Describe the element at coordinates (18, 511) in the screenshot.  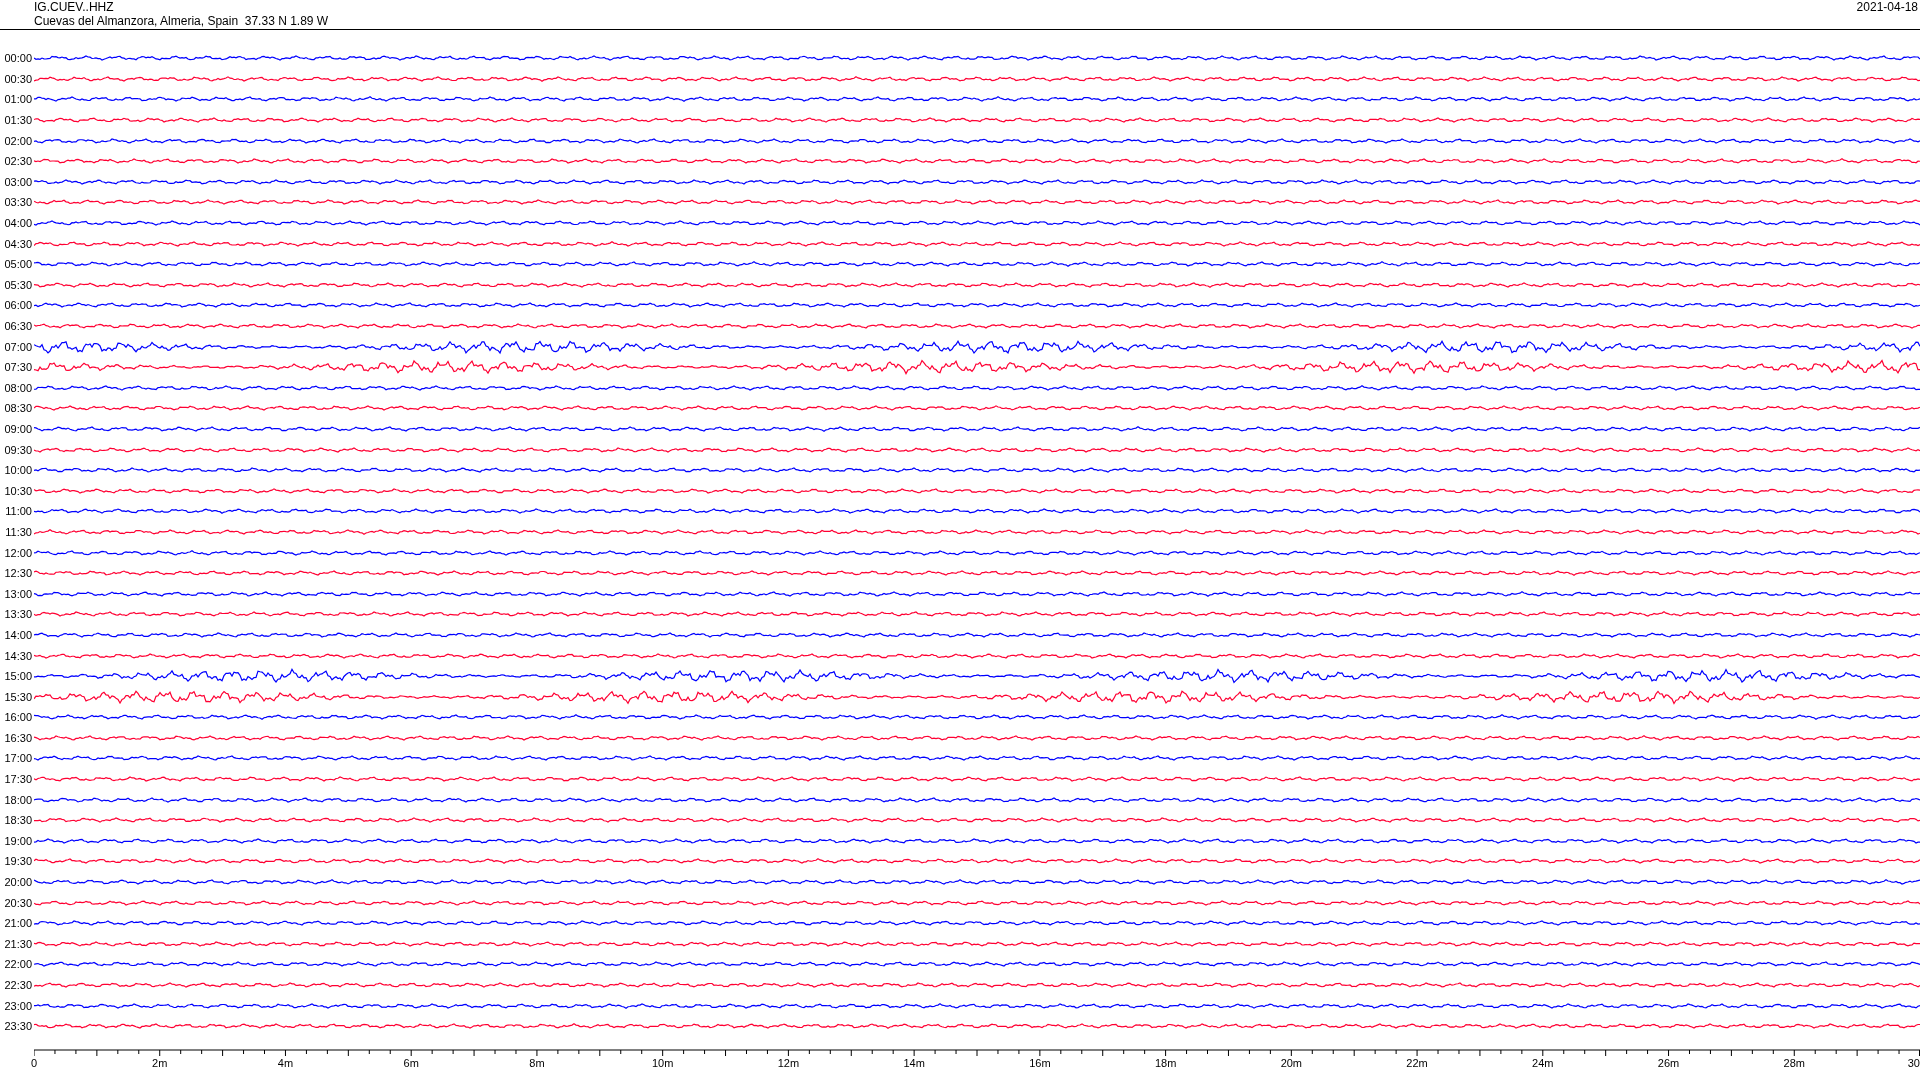
I see `trace-time-label: 11:00` at that location.